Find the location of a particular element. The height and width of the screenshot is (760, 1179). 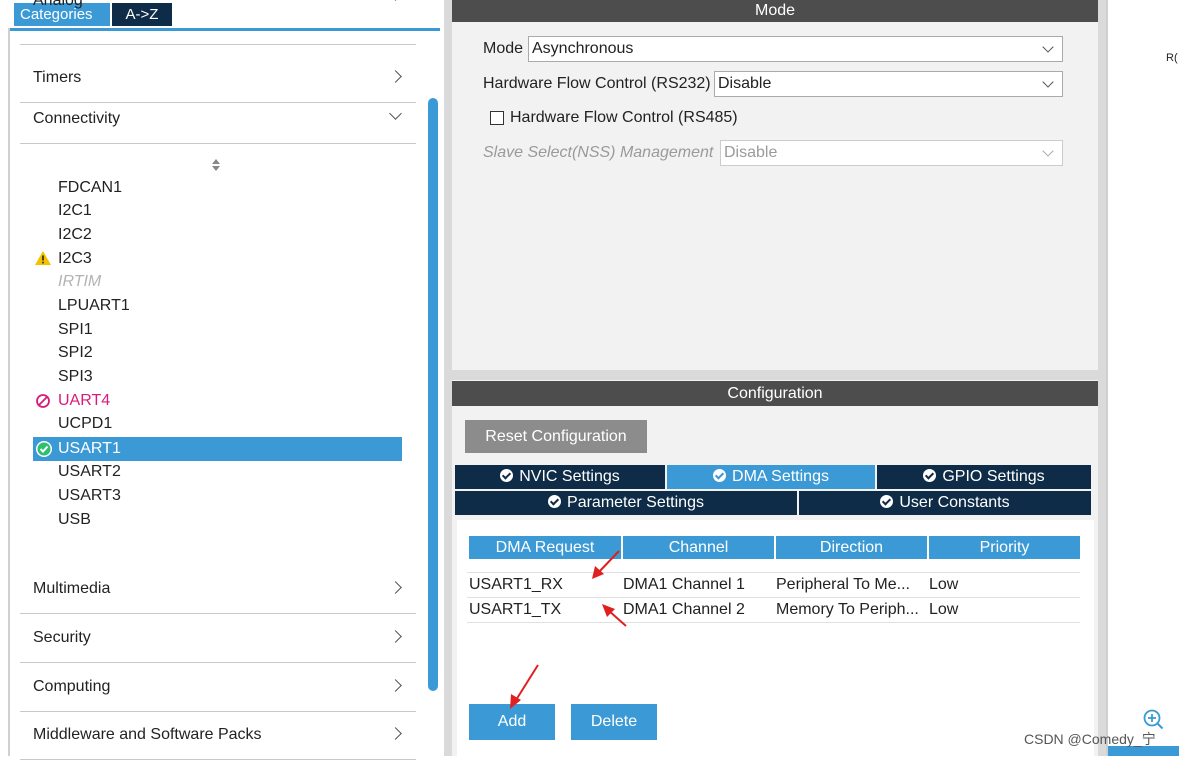

column-header-priority: Priority is located at coordinates (1004, 547).